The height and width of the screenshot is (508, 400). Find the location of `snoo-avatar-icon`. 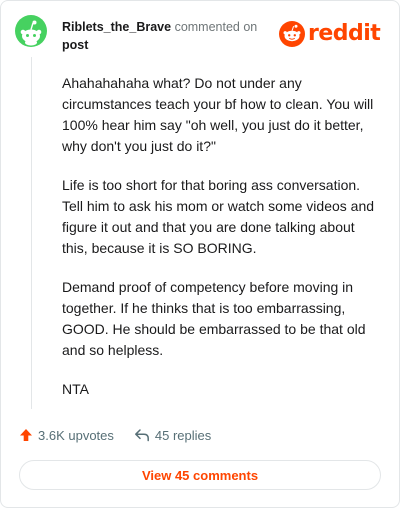

snoo-avatar-icon is located at coordinates (31, 31).